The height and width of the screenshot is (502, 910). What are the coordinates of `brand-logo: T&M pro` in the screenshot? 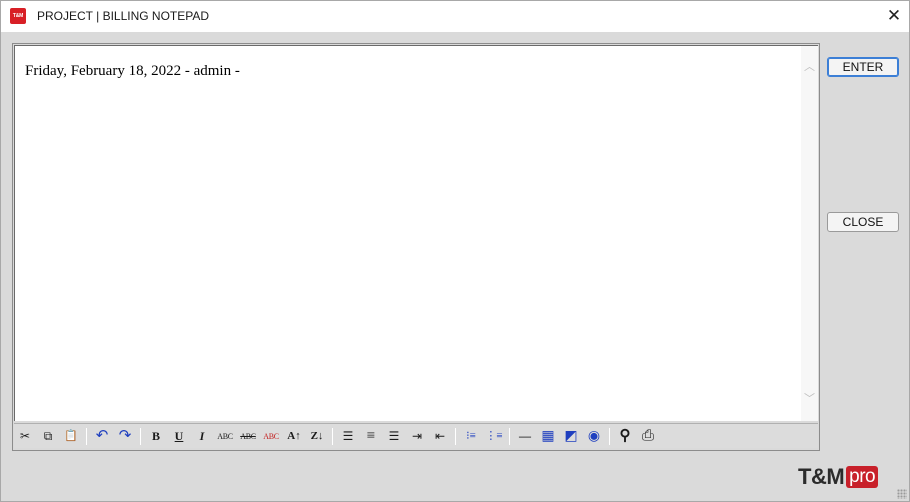 It's located at (838, 477).